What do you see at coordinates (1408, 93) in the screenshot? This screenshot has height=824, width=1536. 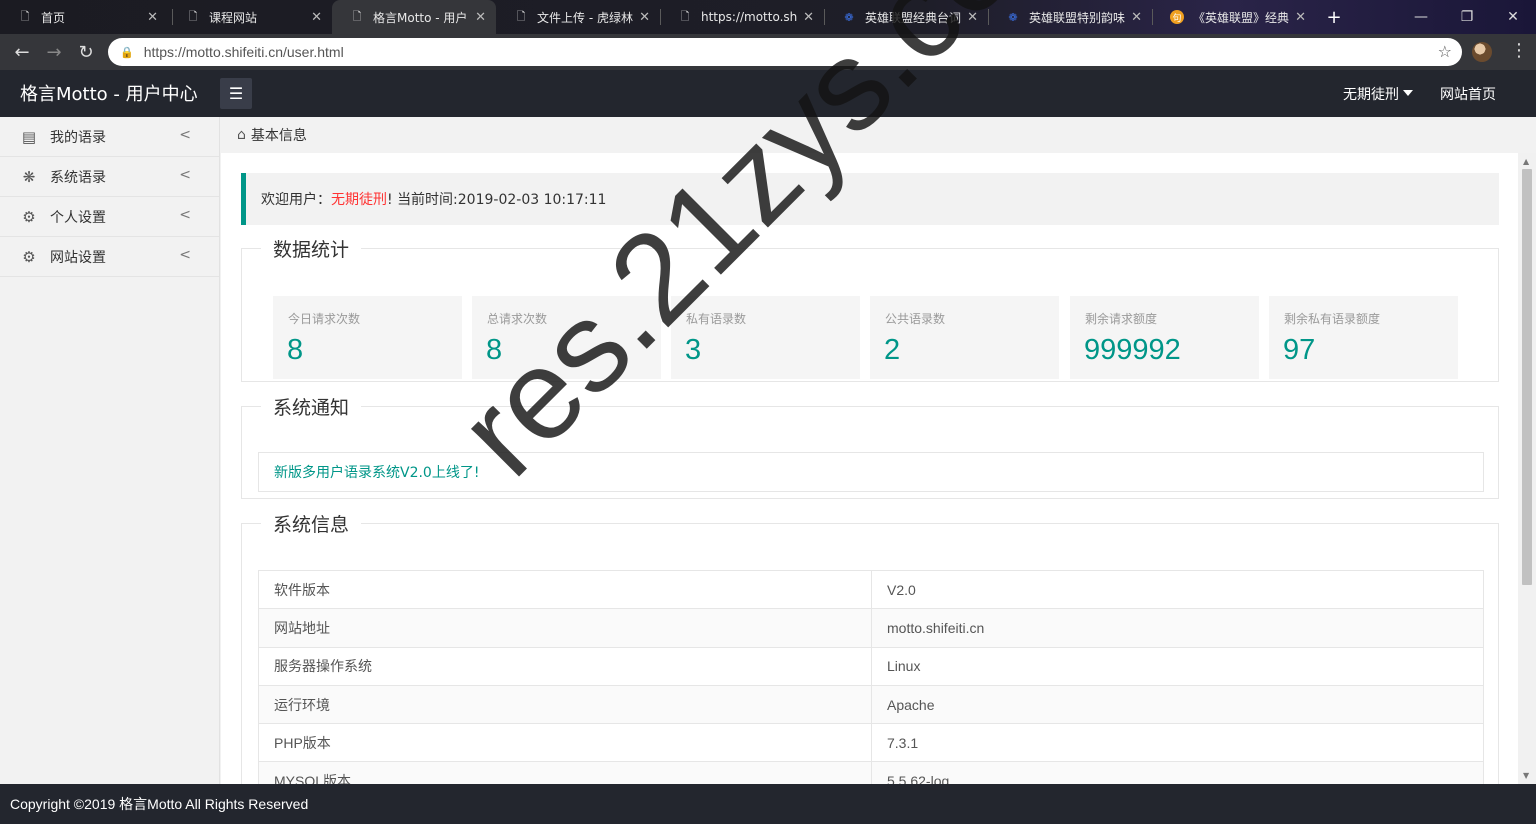 I see `caret-down-icon` at bounding box center [1408, 93].